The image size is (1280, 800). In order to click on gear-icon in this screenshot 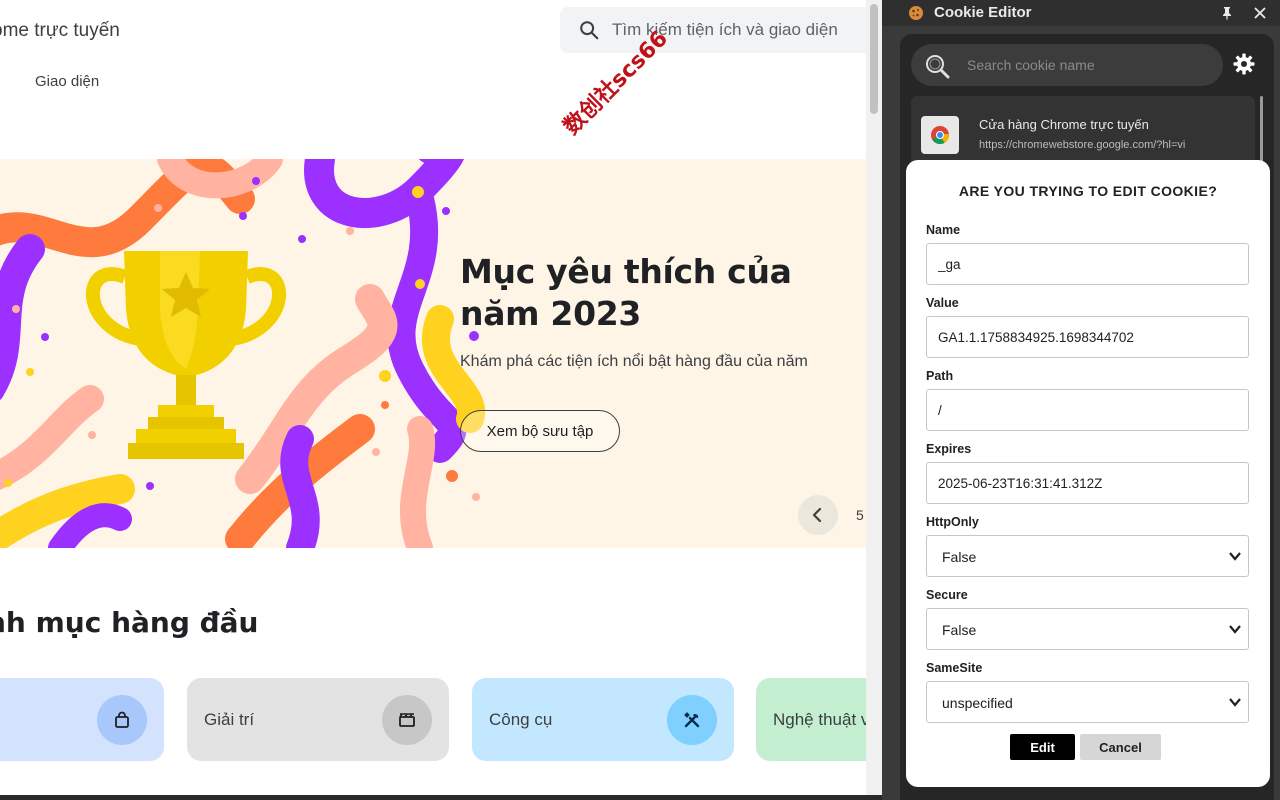, I will do `click(1244, 64)`.